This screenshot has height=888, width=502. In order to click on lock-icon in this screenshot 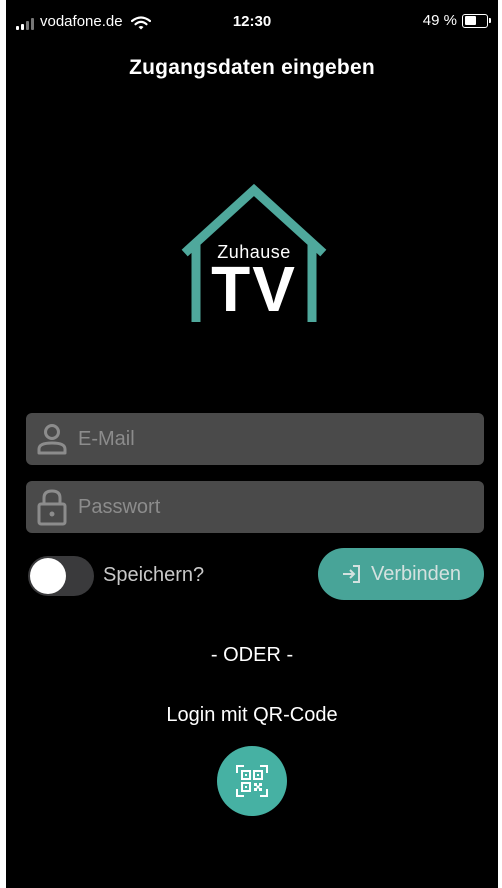, I will do `click(52, 507)`.